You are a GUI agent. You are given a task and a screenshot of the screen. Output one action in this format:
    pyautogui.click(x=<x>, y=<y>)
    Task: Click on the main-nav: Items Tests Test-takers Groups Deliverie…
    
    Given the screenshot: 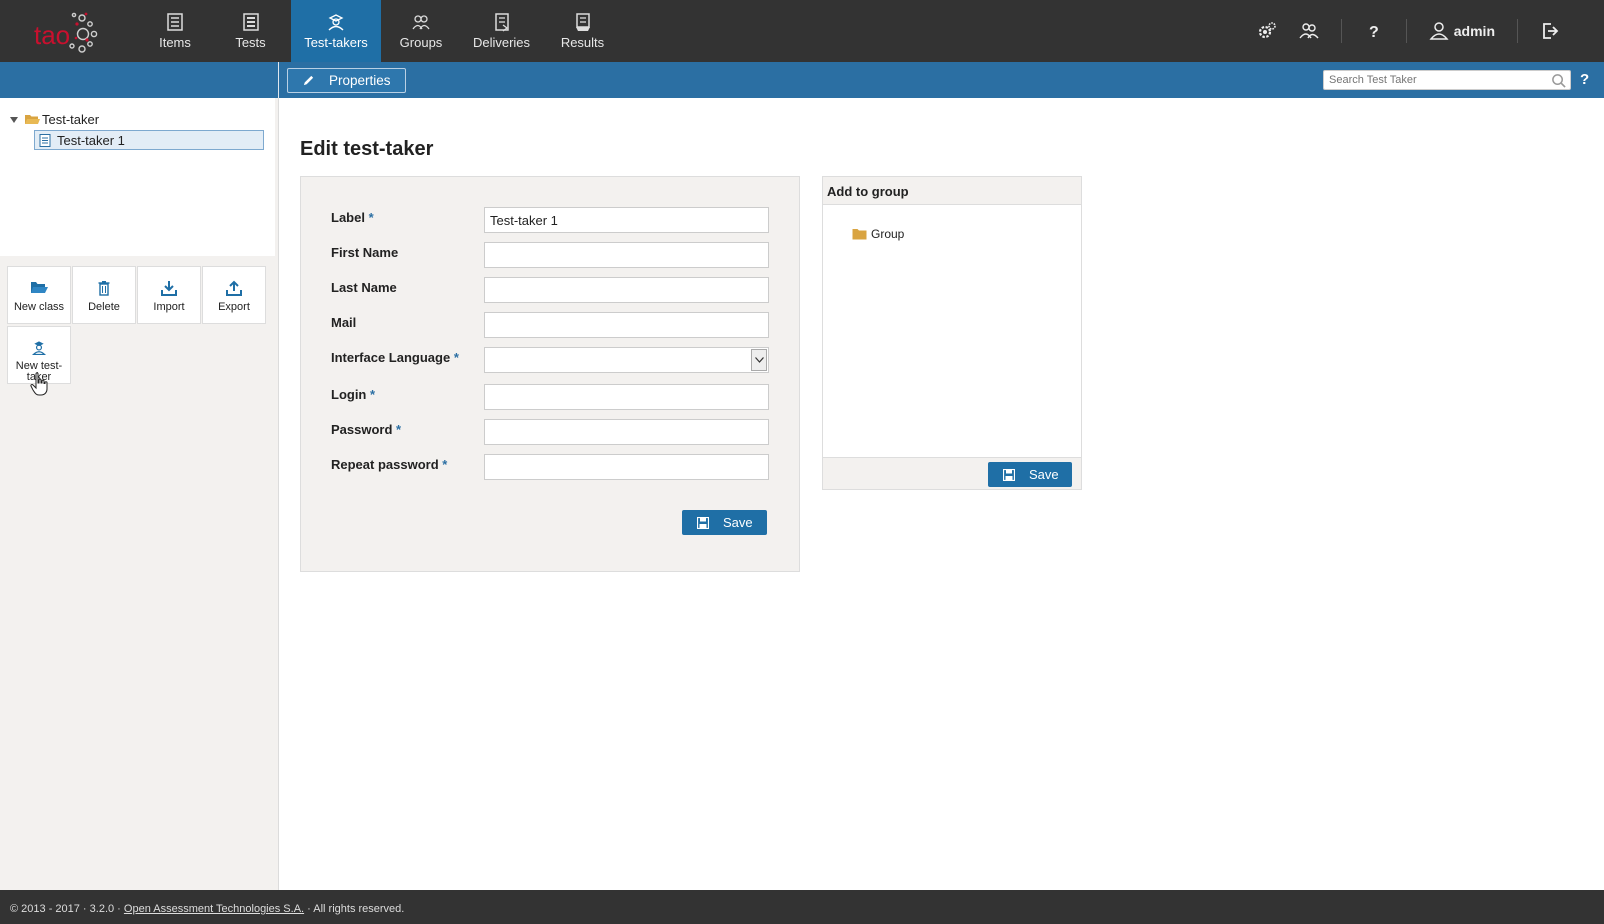 What is the action you would take?
    pyautogui.click(x=381, y=31)
    